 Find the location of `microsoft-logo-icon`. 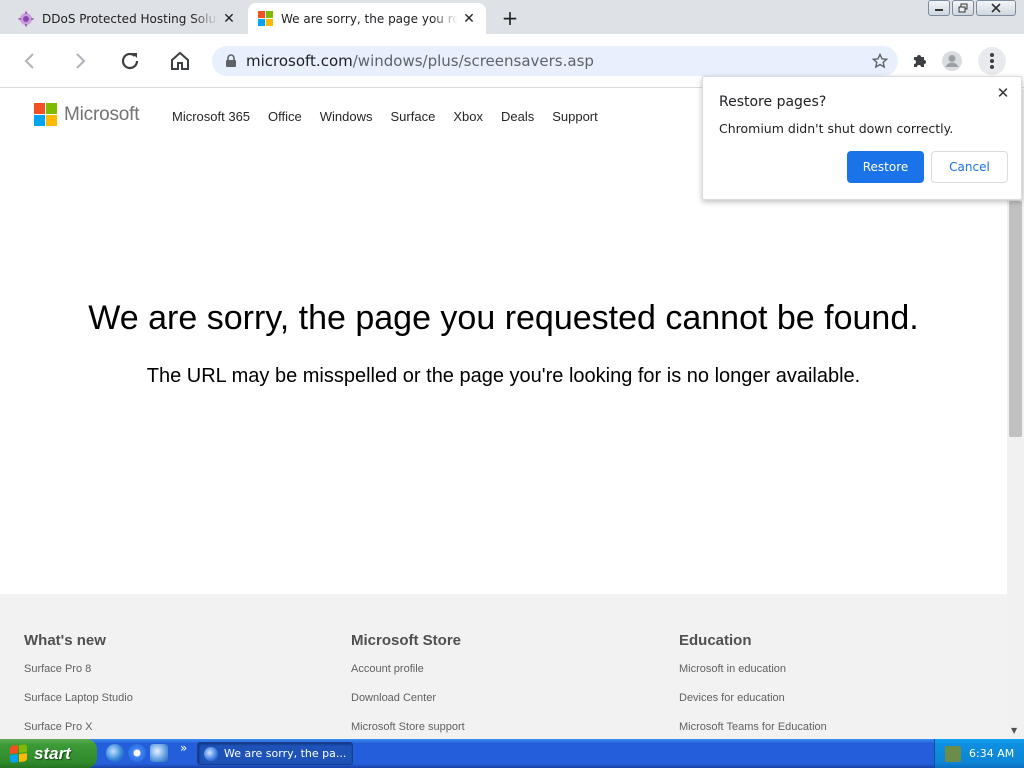

microsoft-logo-icon is located at coordinates (45, 114).